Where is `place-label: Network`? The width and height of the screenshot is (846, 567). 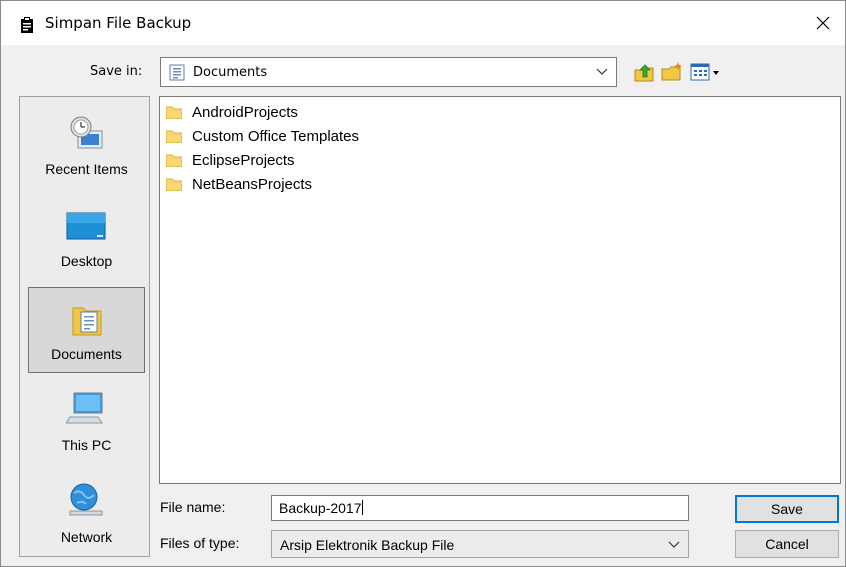
place-label: Network is located at coordinates (86, 537).